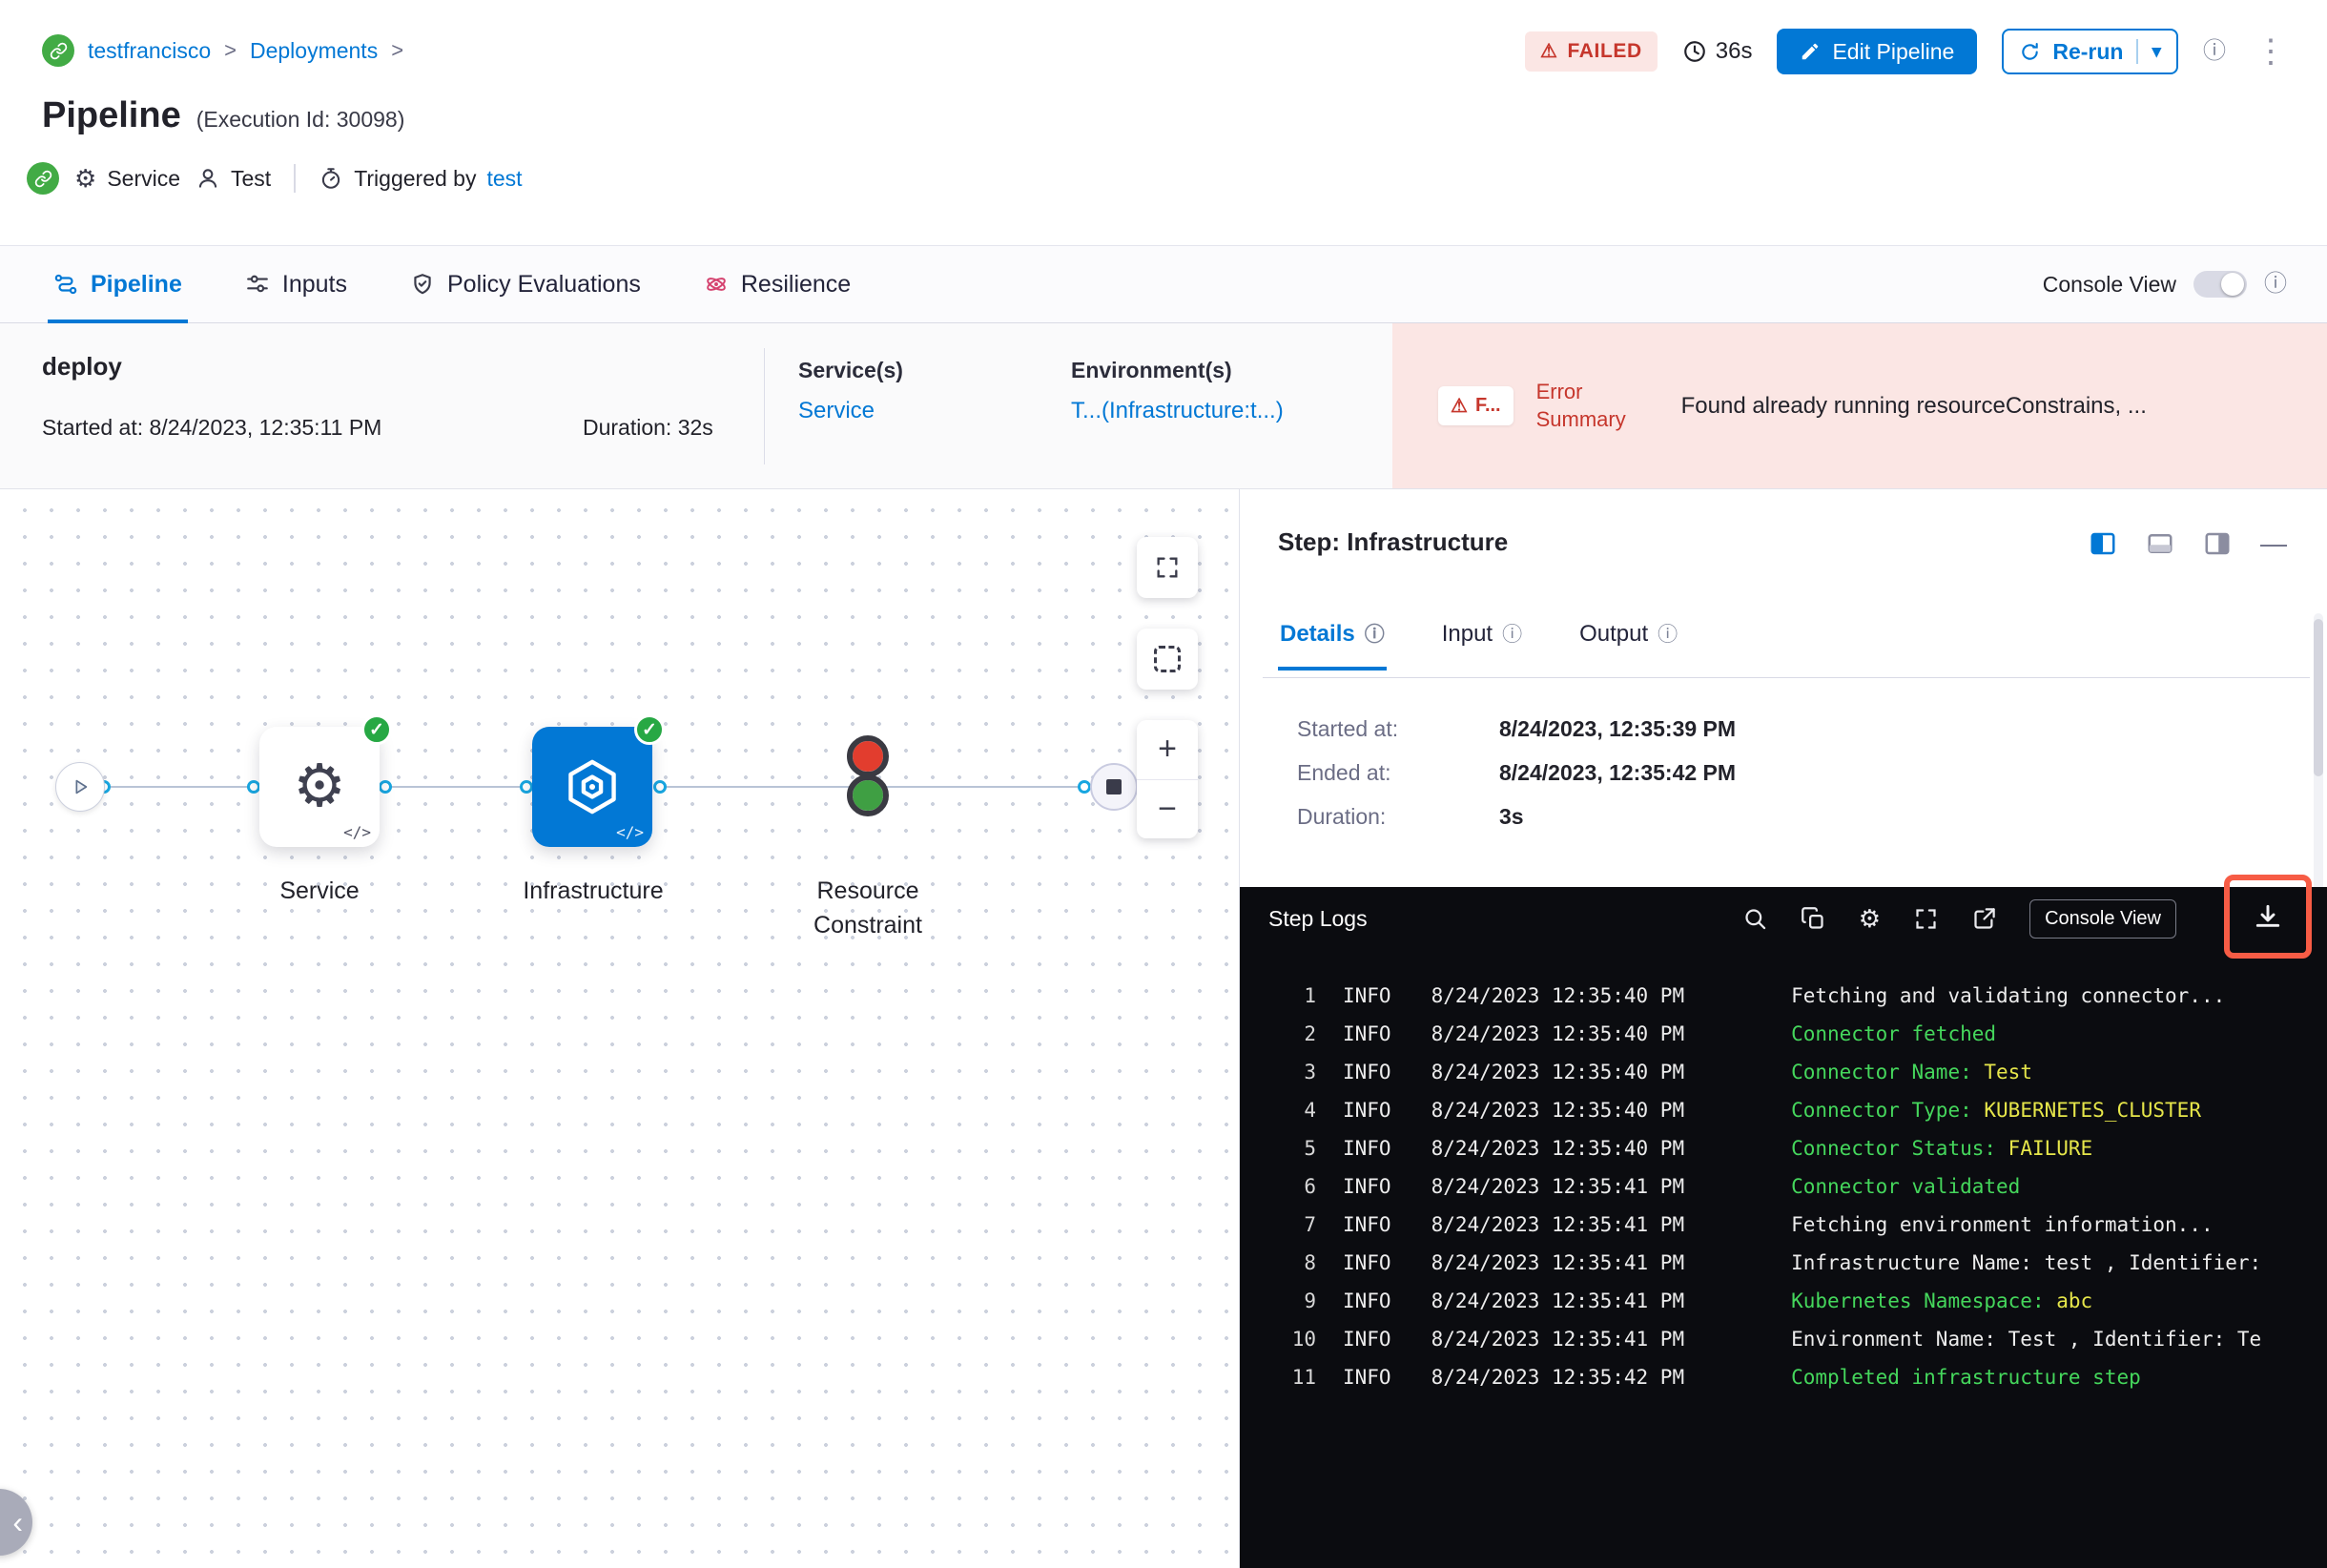  Describe the element at coordinates (1310, 1300) in the screenshot. I see `log-line-number: 9` at that location.